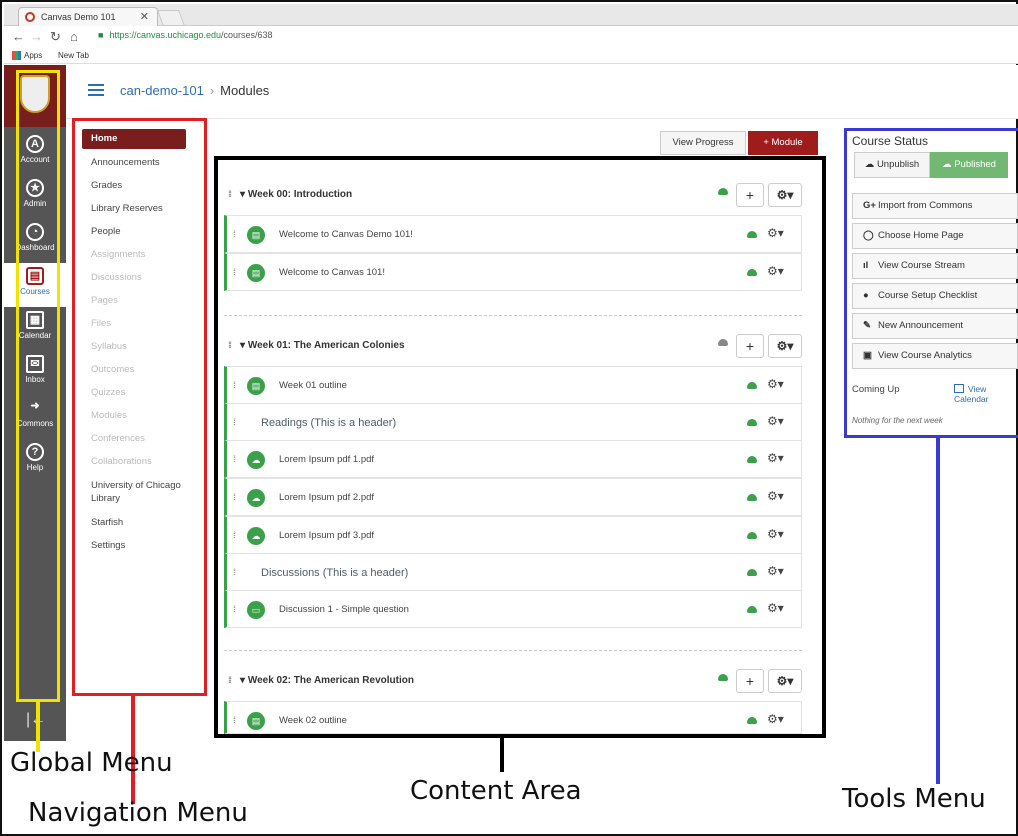 The width and height of the screenshot is (1018, 836). I want to click on reload-icon: ↻, so click(55, 37).